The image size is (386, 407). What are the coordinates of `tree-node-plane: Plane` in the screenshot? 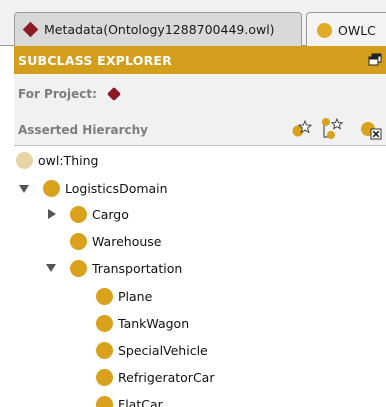 It's located at (124, 296).